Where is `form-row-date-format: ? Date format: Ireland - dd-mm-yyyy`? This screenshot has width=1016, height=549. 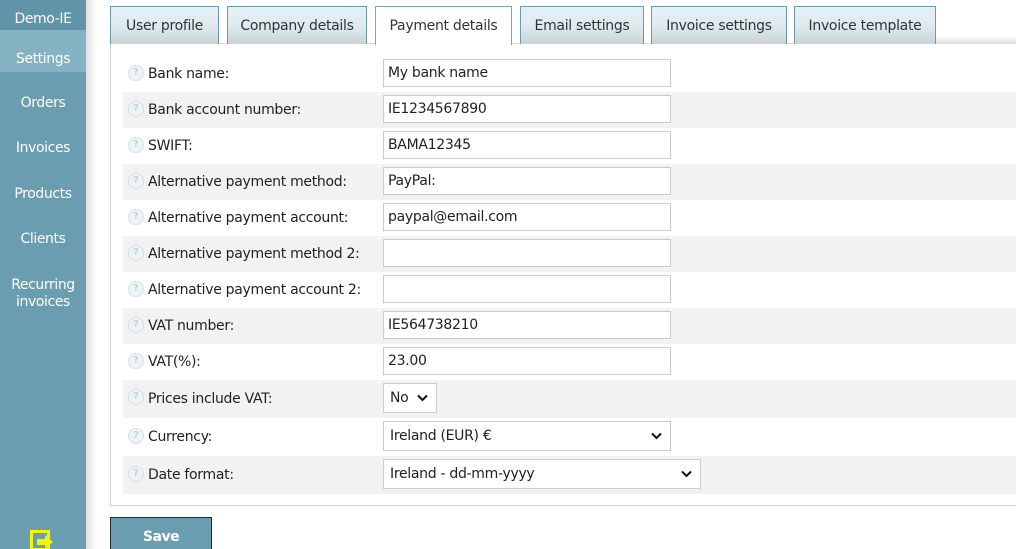
form-row-date-format: ? Date format: Ireland - dd-mm-yyyy is located at coordinates (569, 475).